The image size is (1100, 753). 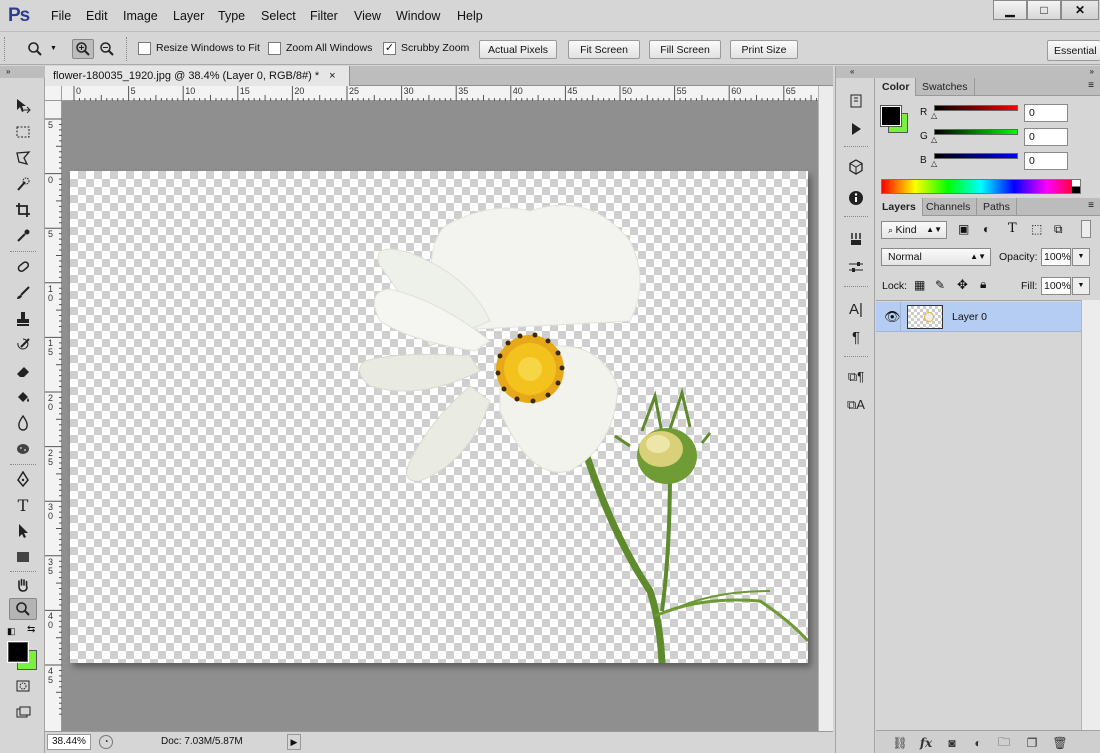 What do you see at coordinates (988, 72) in the screenshot?
I see `collapse-panels-icon: »` at bounding box center [988, 72].